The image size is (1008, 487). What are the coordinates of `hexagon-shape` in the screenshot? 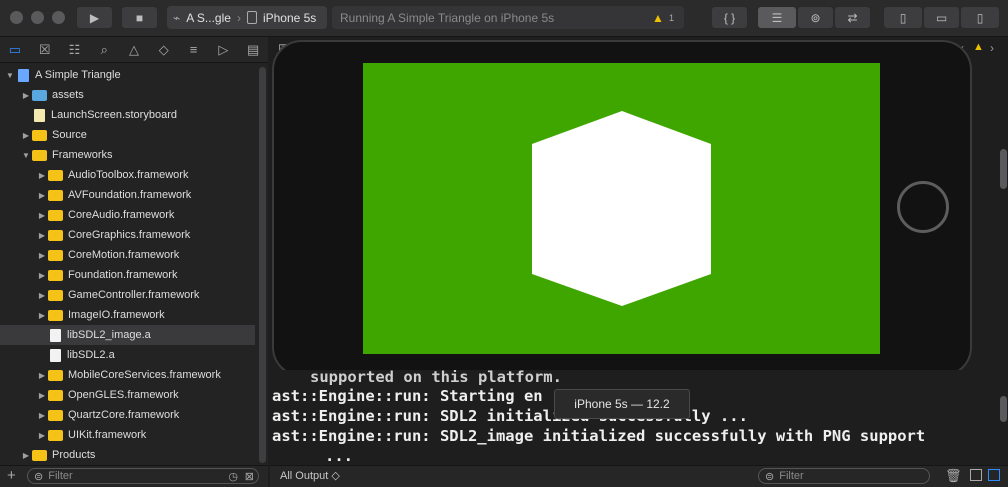 It's located at (621, 208).